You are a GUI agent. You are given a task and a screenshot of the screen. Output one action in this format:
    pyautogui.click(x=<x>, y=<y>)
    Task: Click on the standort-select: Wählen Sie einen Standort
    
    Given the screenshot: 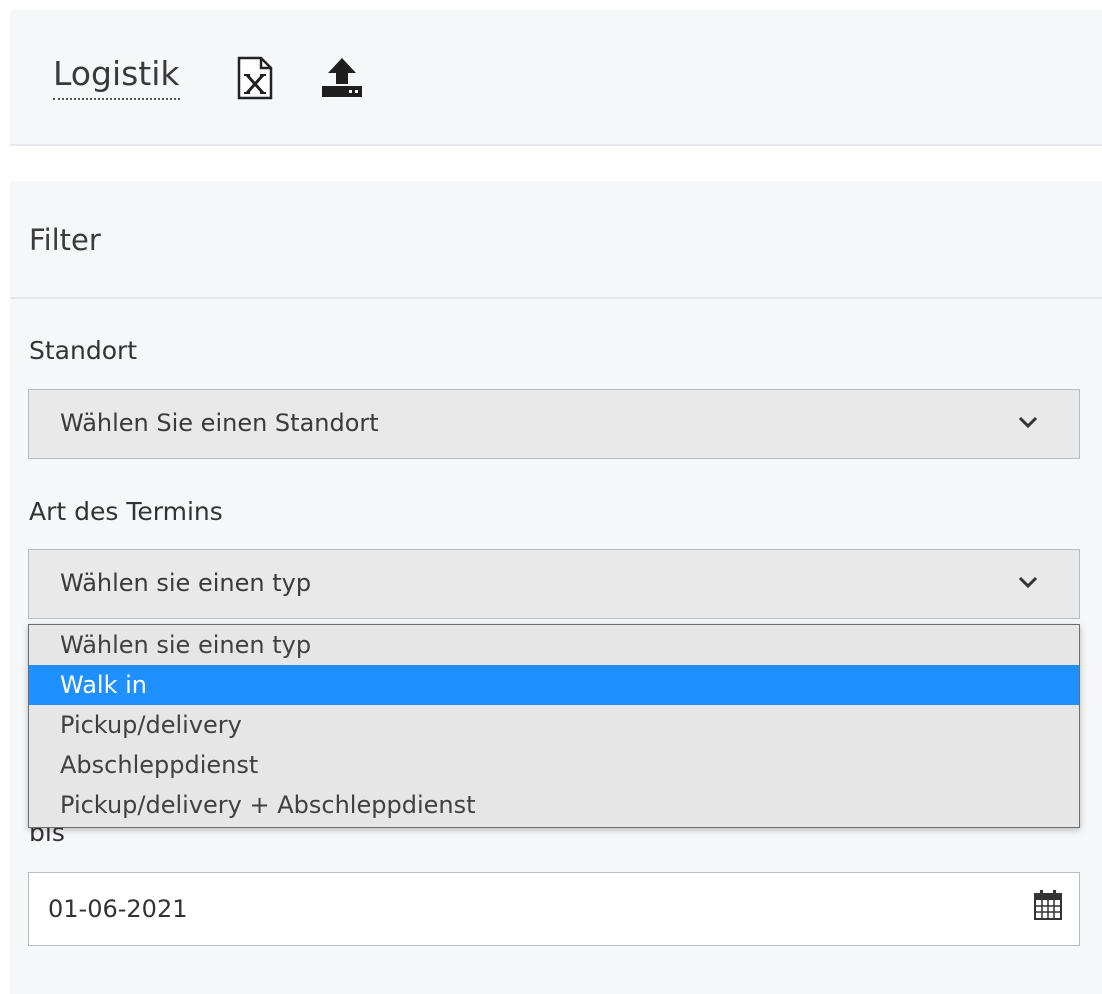 What is the action you would take?
    pyautogui.click(x=554, y=424)
    